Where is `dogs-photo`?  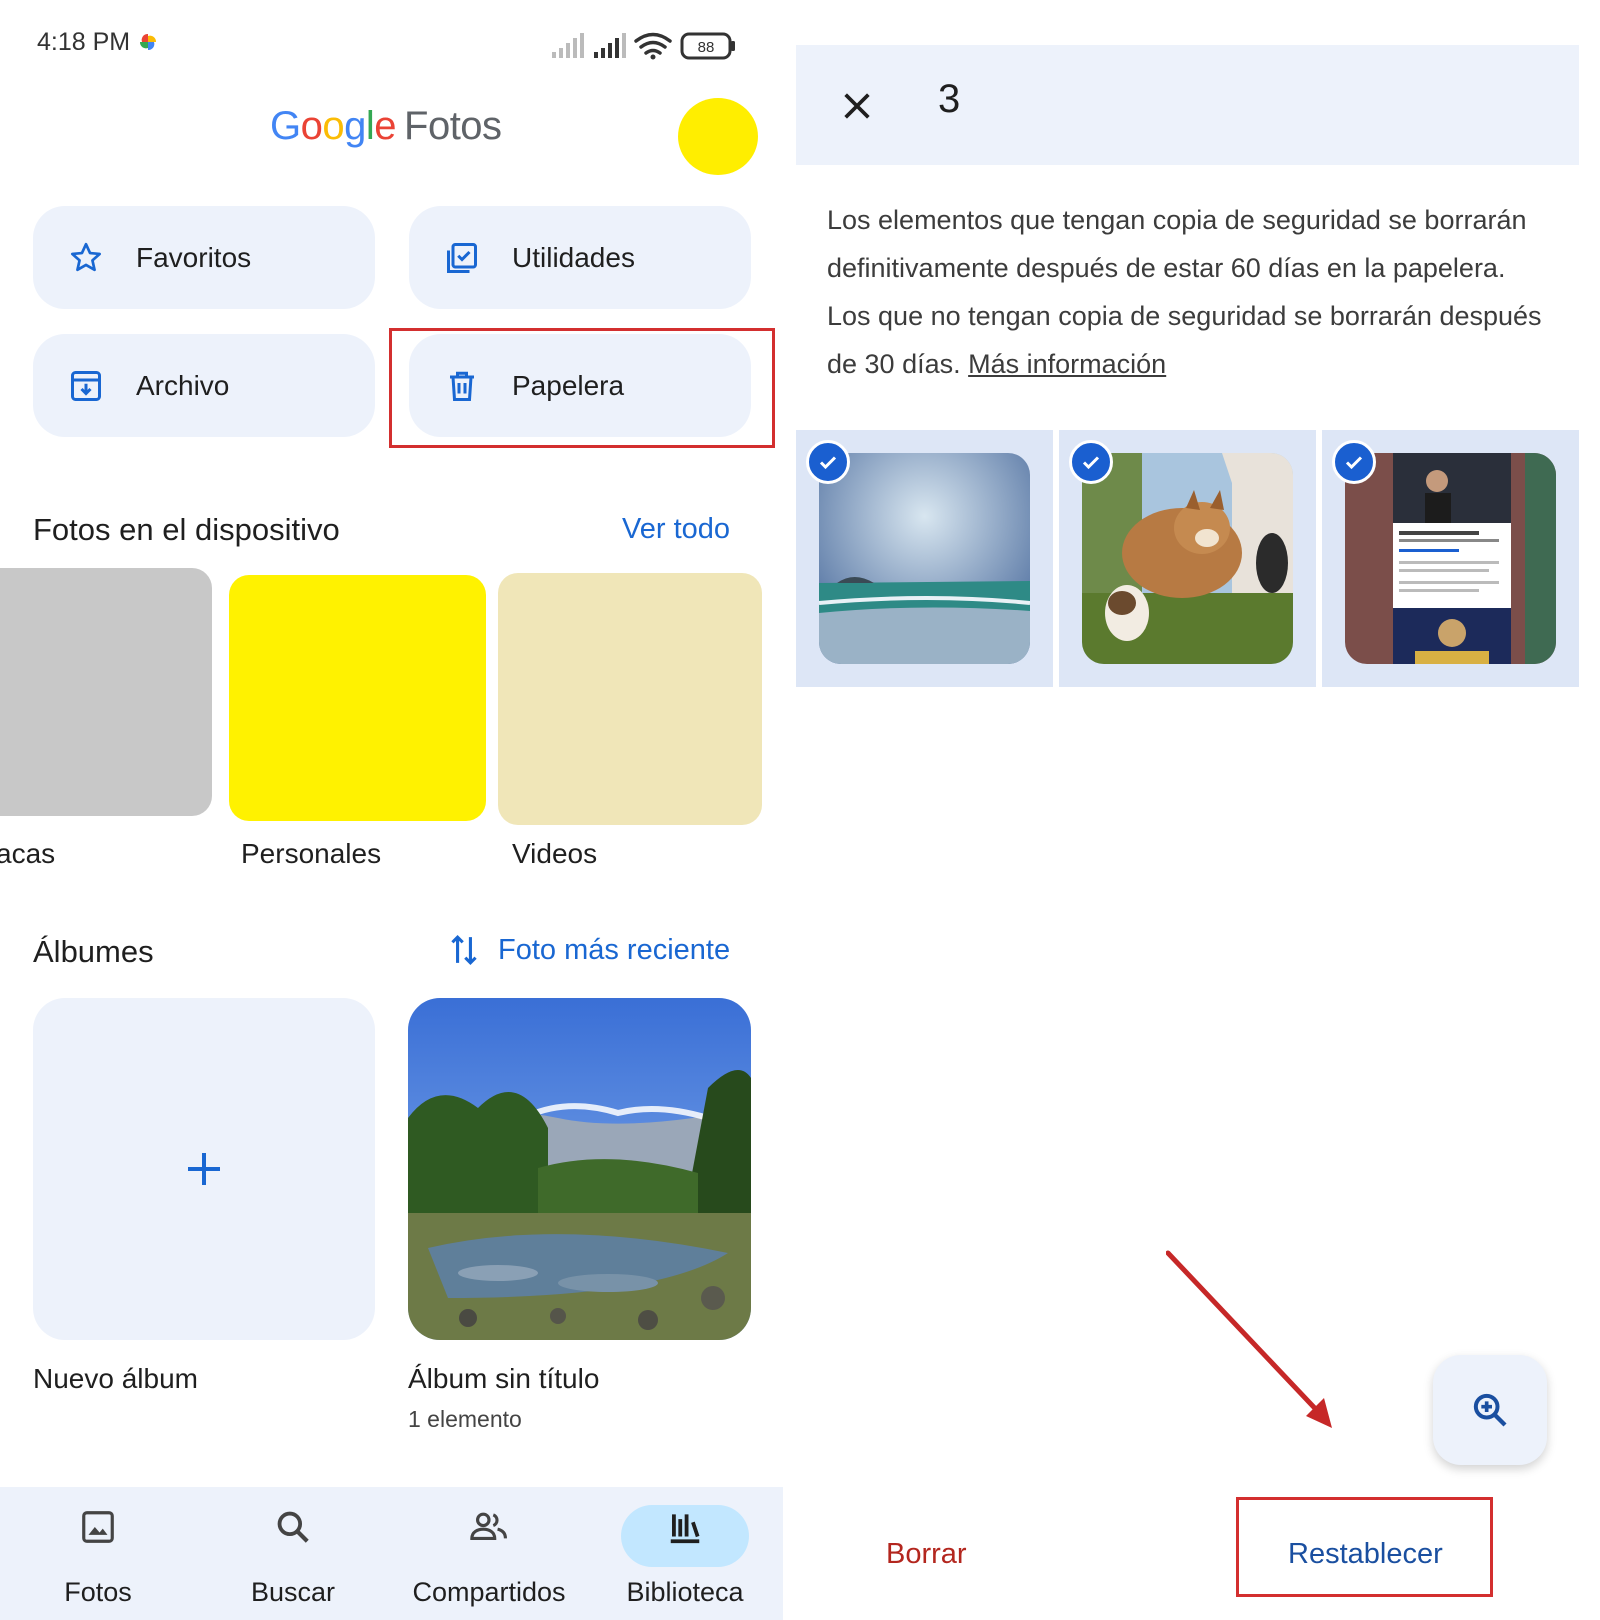 dogs-photo is located at coordinates (1187, 558).